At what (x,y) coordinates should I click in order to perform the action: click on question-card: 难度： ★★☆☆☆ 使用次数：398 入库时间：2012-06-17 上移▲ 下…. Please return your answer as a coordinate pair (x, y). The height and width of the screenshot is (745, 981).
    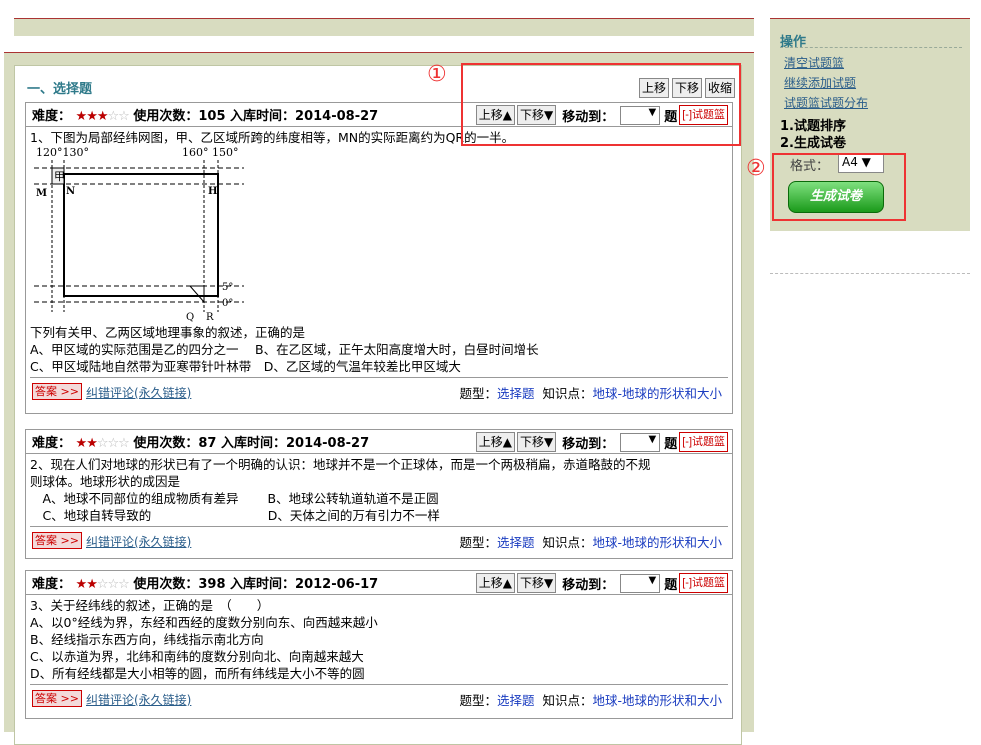
    Looking at the image, I should click on (379, 644).